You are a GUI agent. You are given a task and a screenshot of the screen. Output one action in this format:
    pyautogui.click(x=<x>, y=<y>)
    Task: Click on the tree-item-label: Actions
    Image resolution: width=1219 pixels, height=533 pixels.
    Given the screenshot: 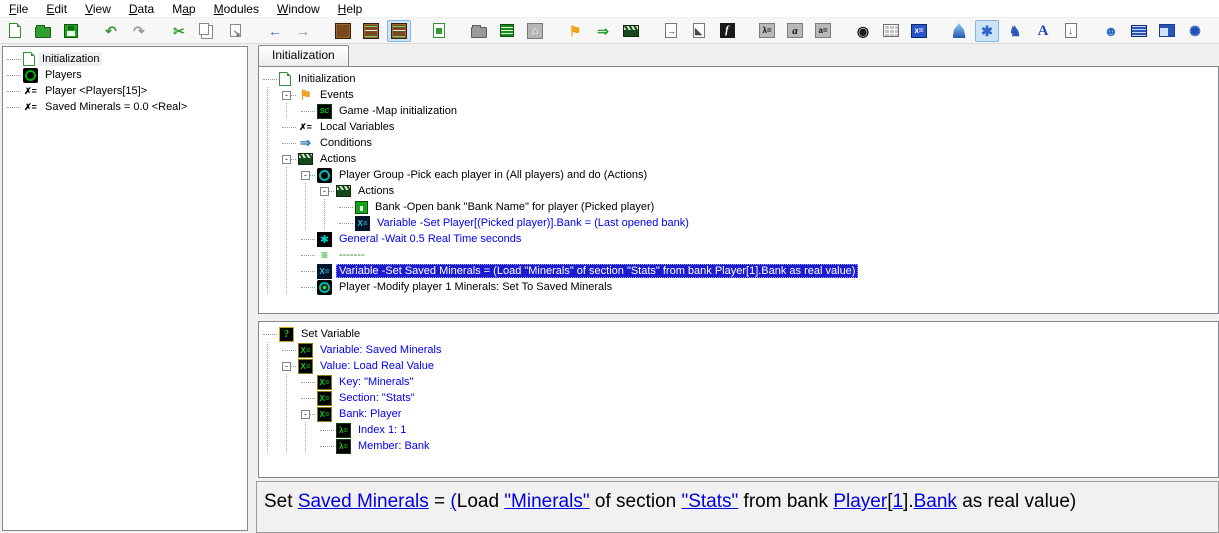 What is the action you would take?
    pyautogui.click(x=376, y=191)
    